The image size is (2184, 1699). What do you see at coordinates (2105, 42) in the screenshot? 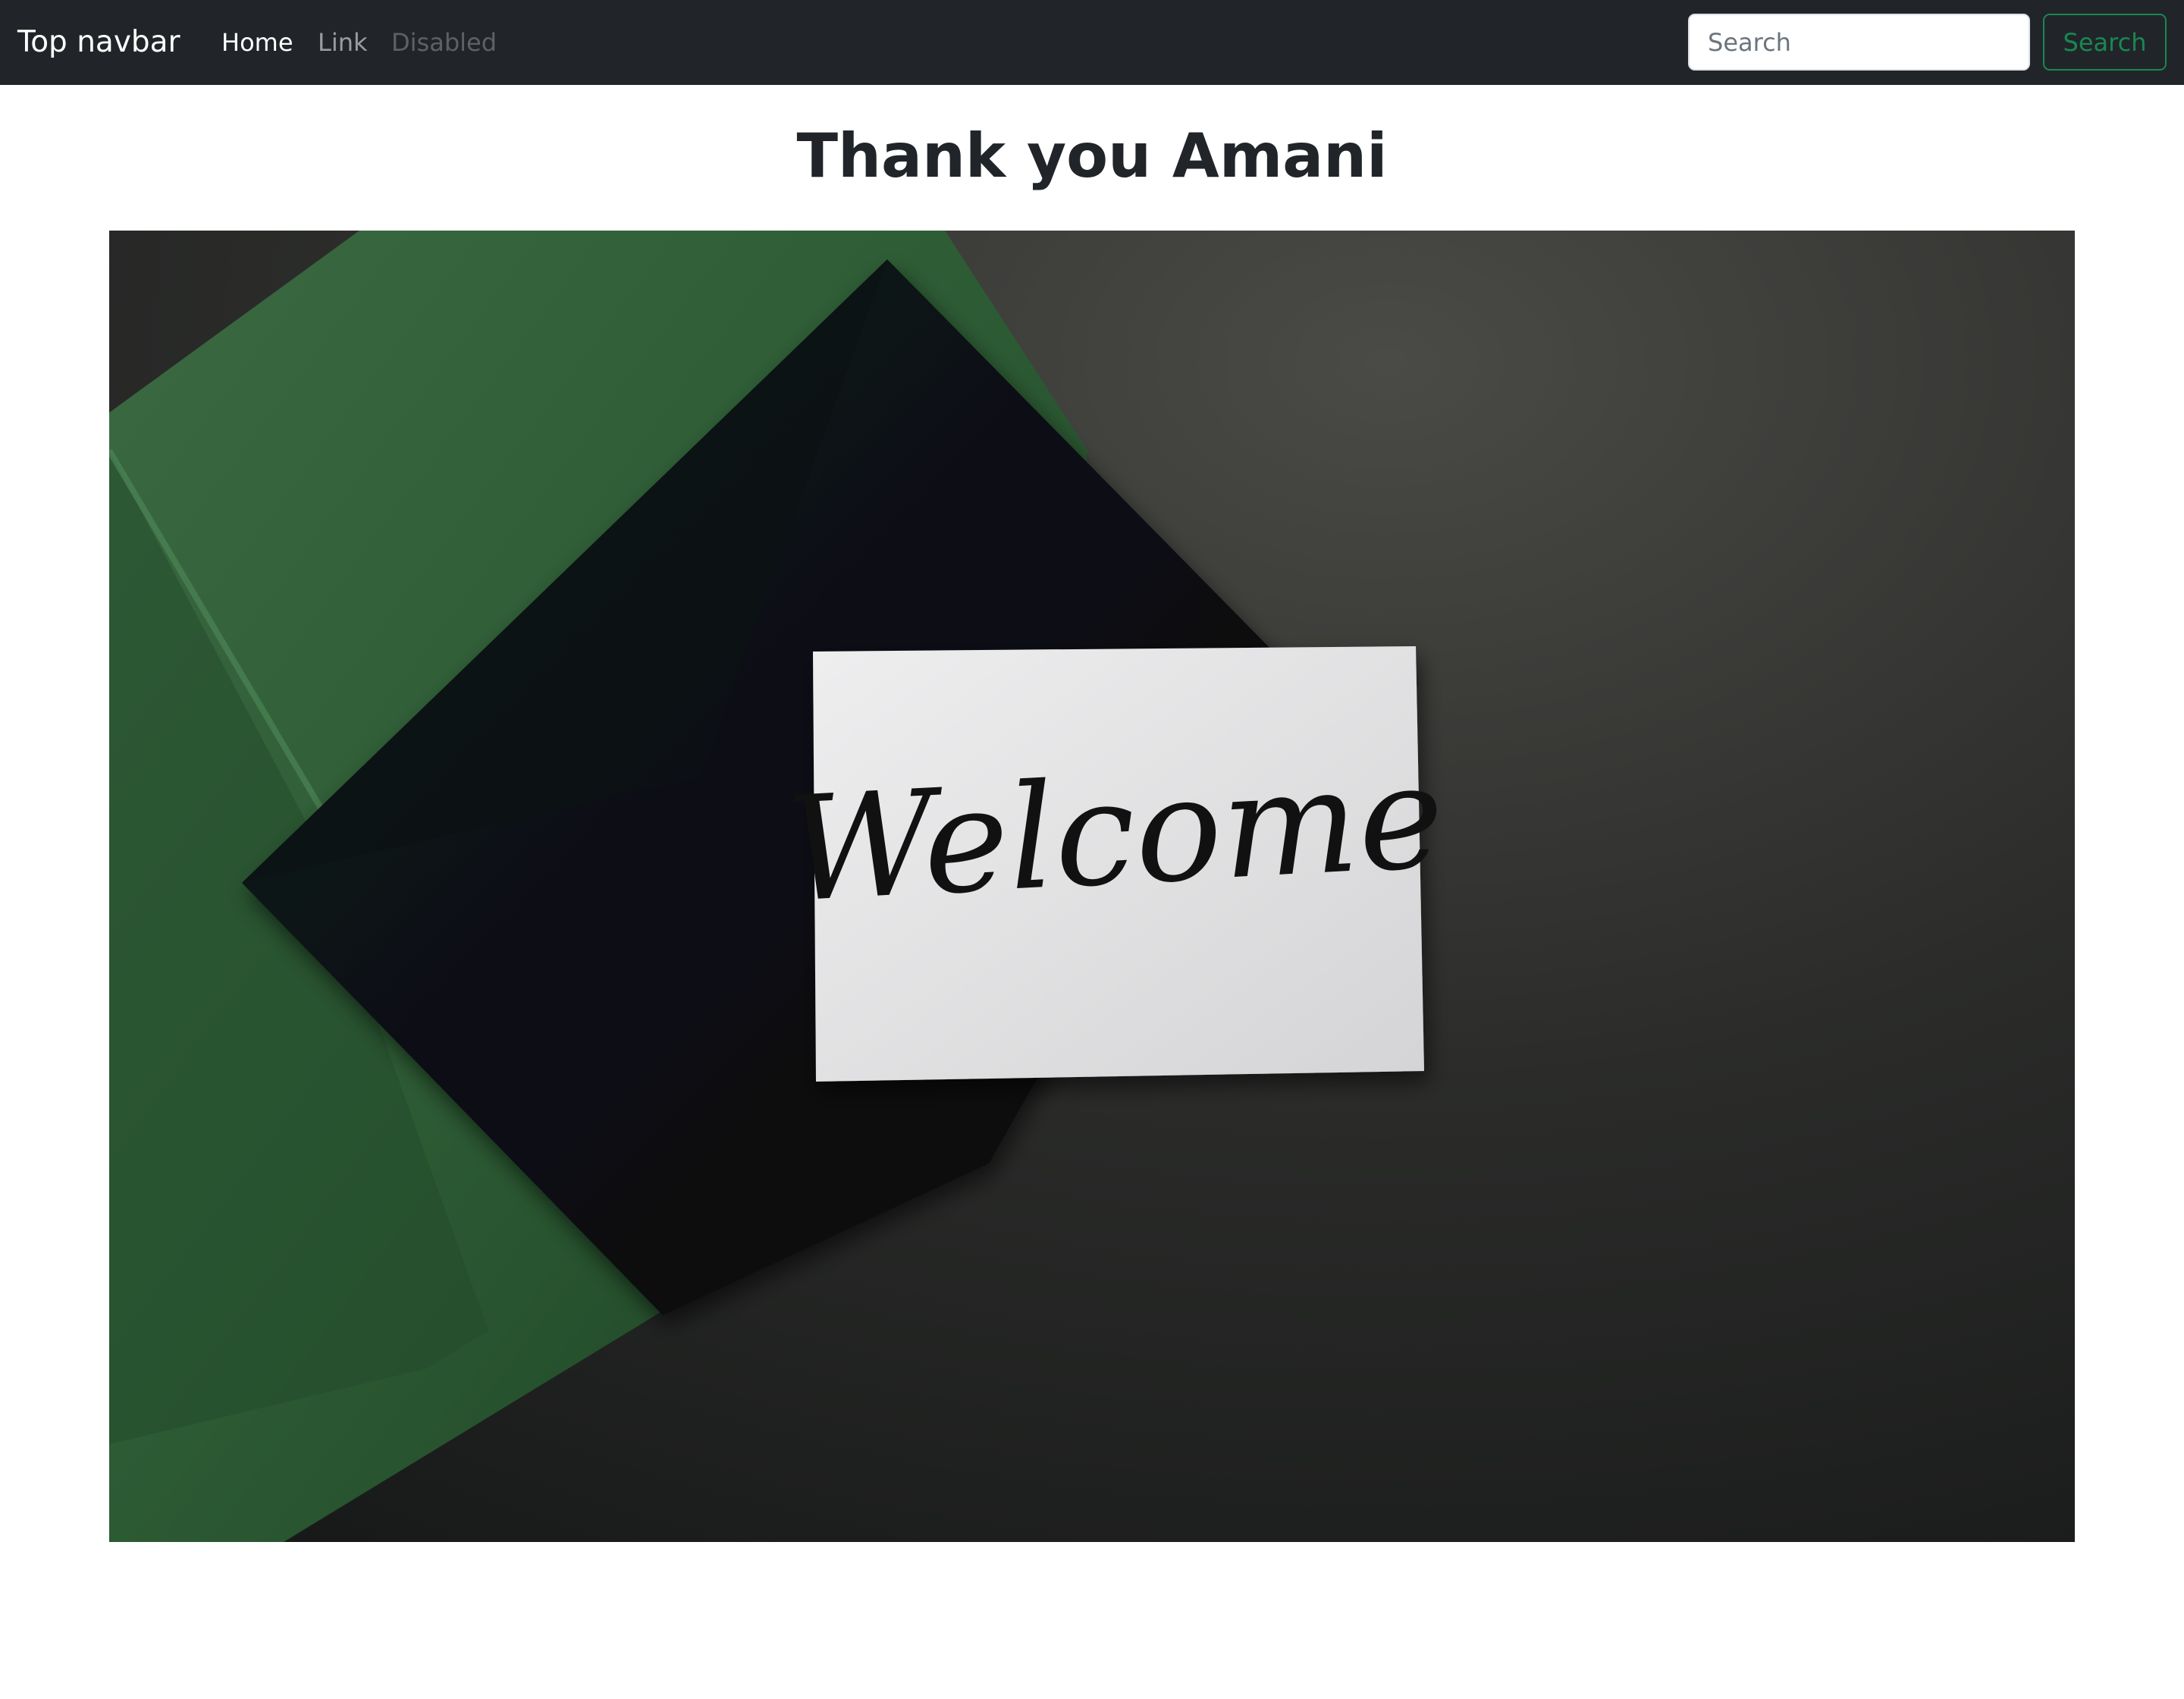
I see `search-button: Search` at bounding box center [2105, 42].